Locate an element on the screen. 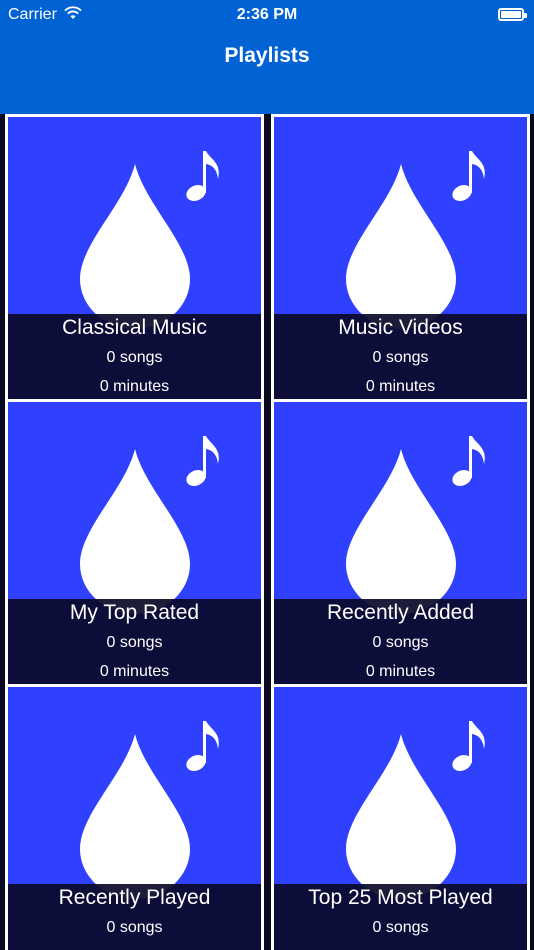  playlist-tile-classical-music: Classical Music 0 songs 0 minutes is located at coordinates (134, 258).